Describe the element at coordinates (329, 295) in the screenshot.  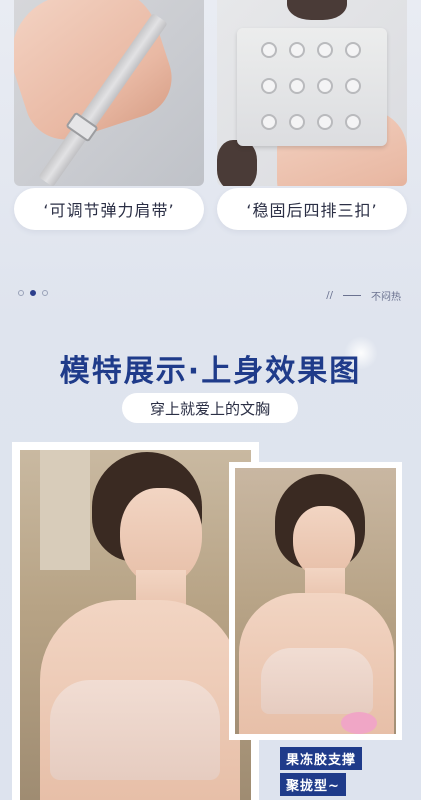
I see `slash-decoration: //` at that location.